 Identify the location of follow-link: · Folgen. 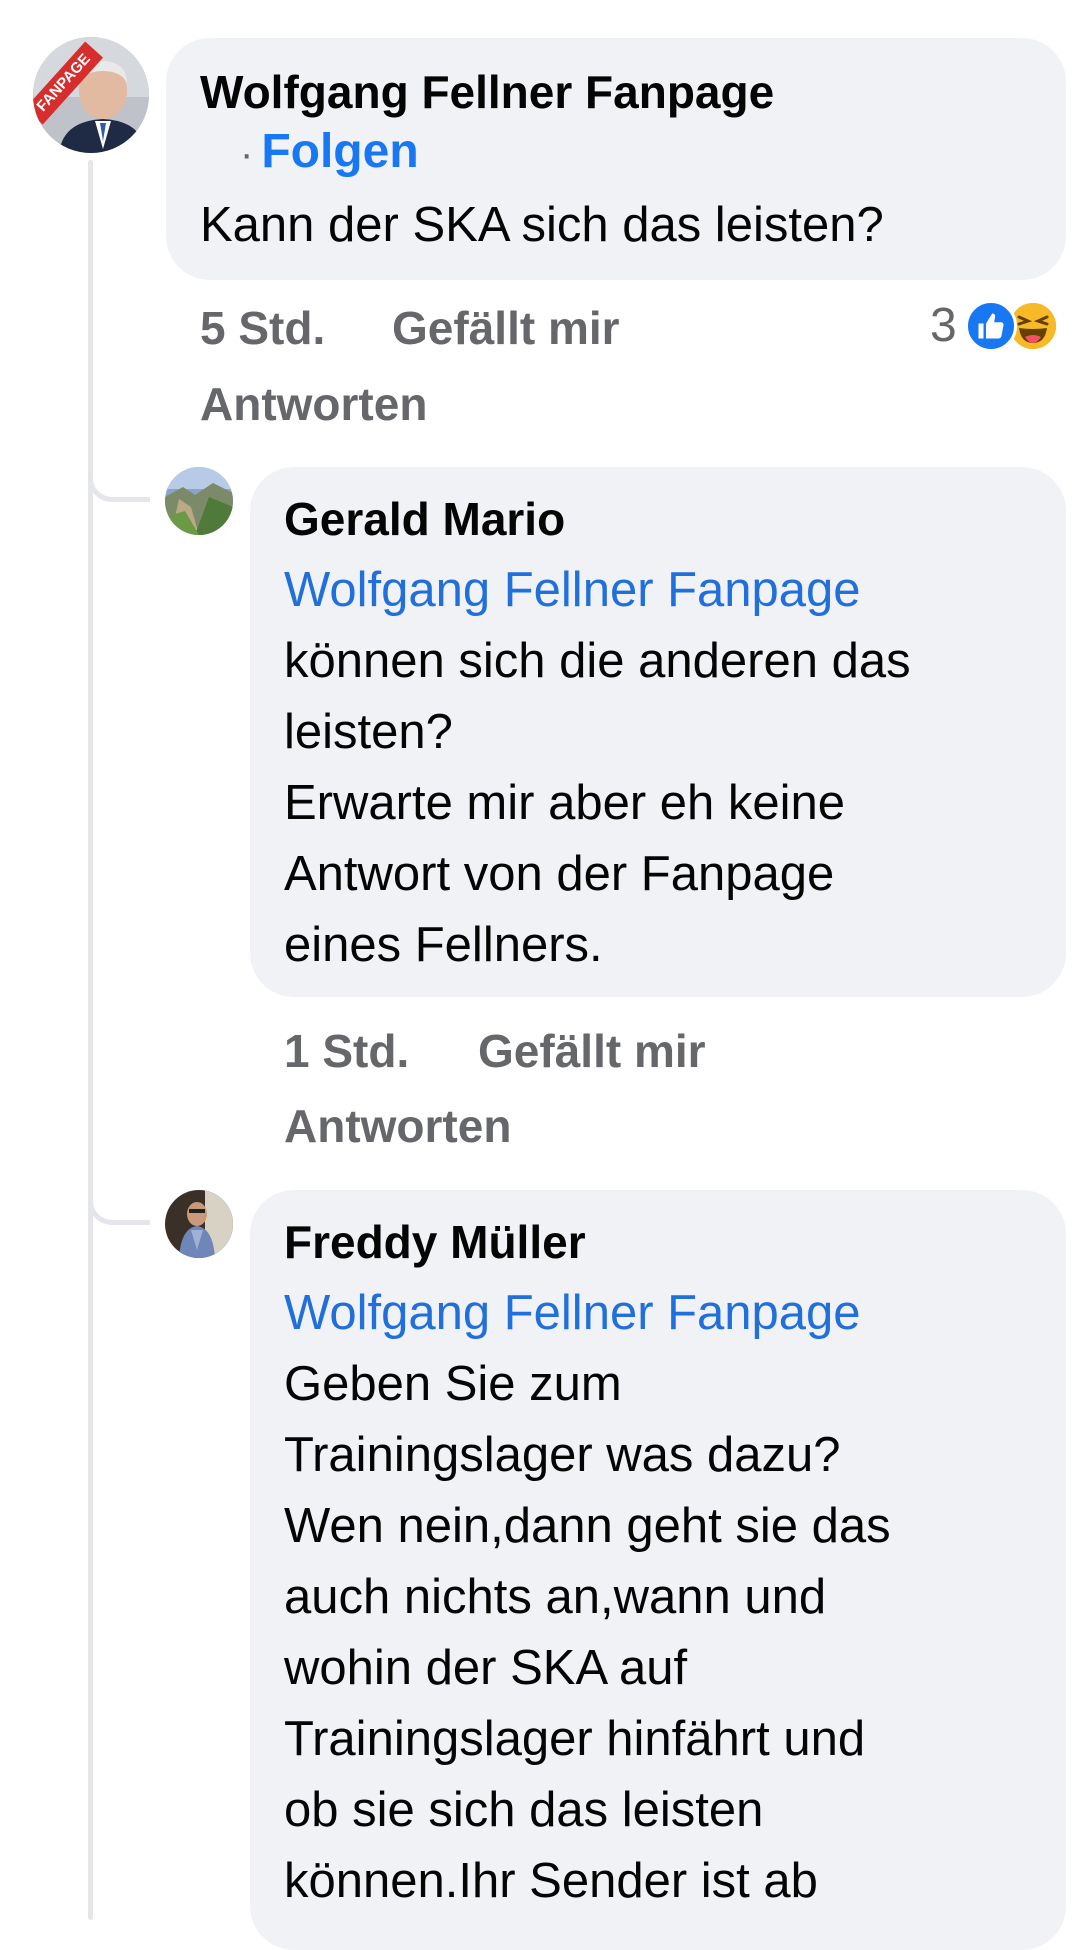
(616, 153).